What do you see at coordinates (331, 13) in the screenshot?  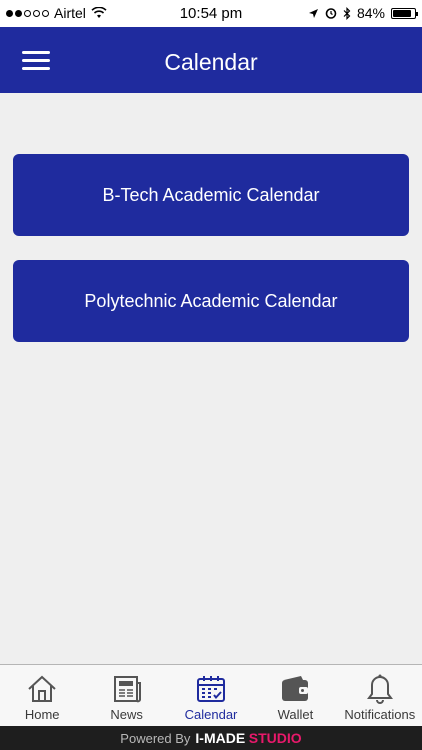 I see `alarm-icon` at bounding box center [331, 13].